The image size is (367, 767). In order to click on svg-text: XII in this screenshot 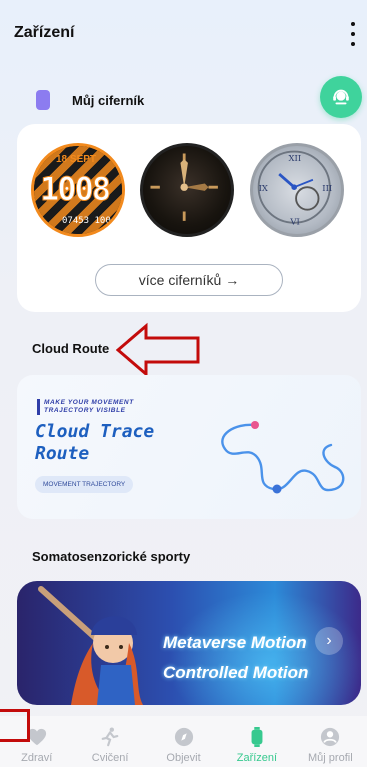, I will do `click(295, 158)`.